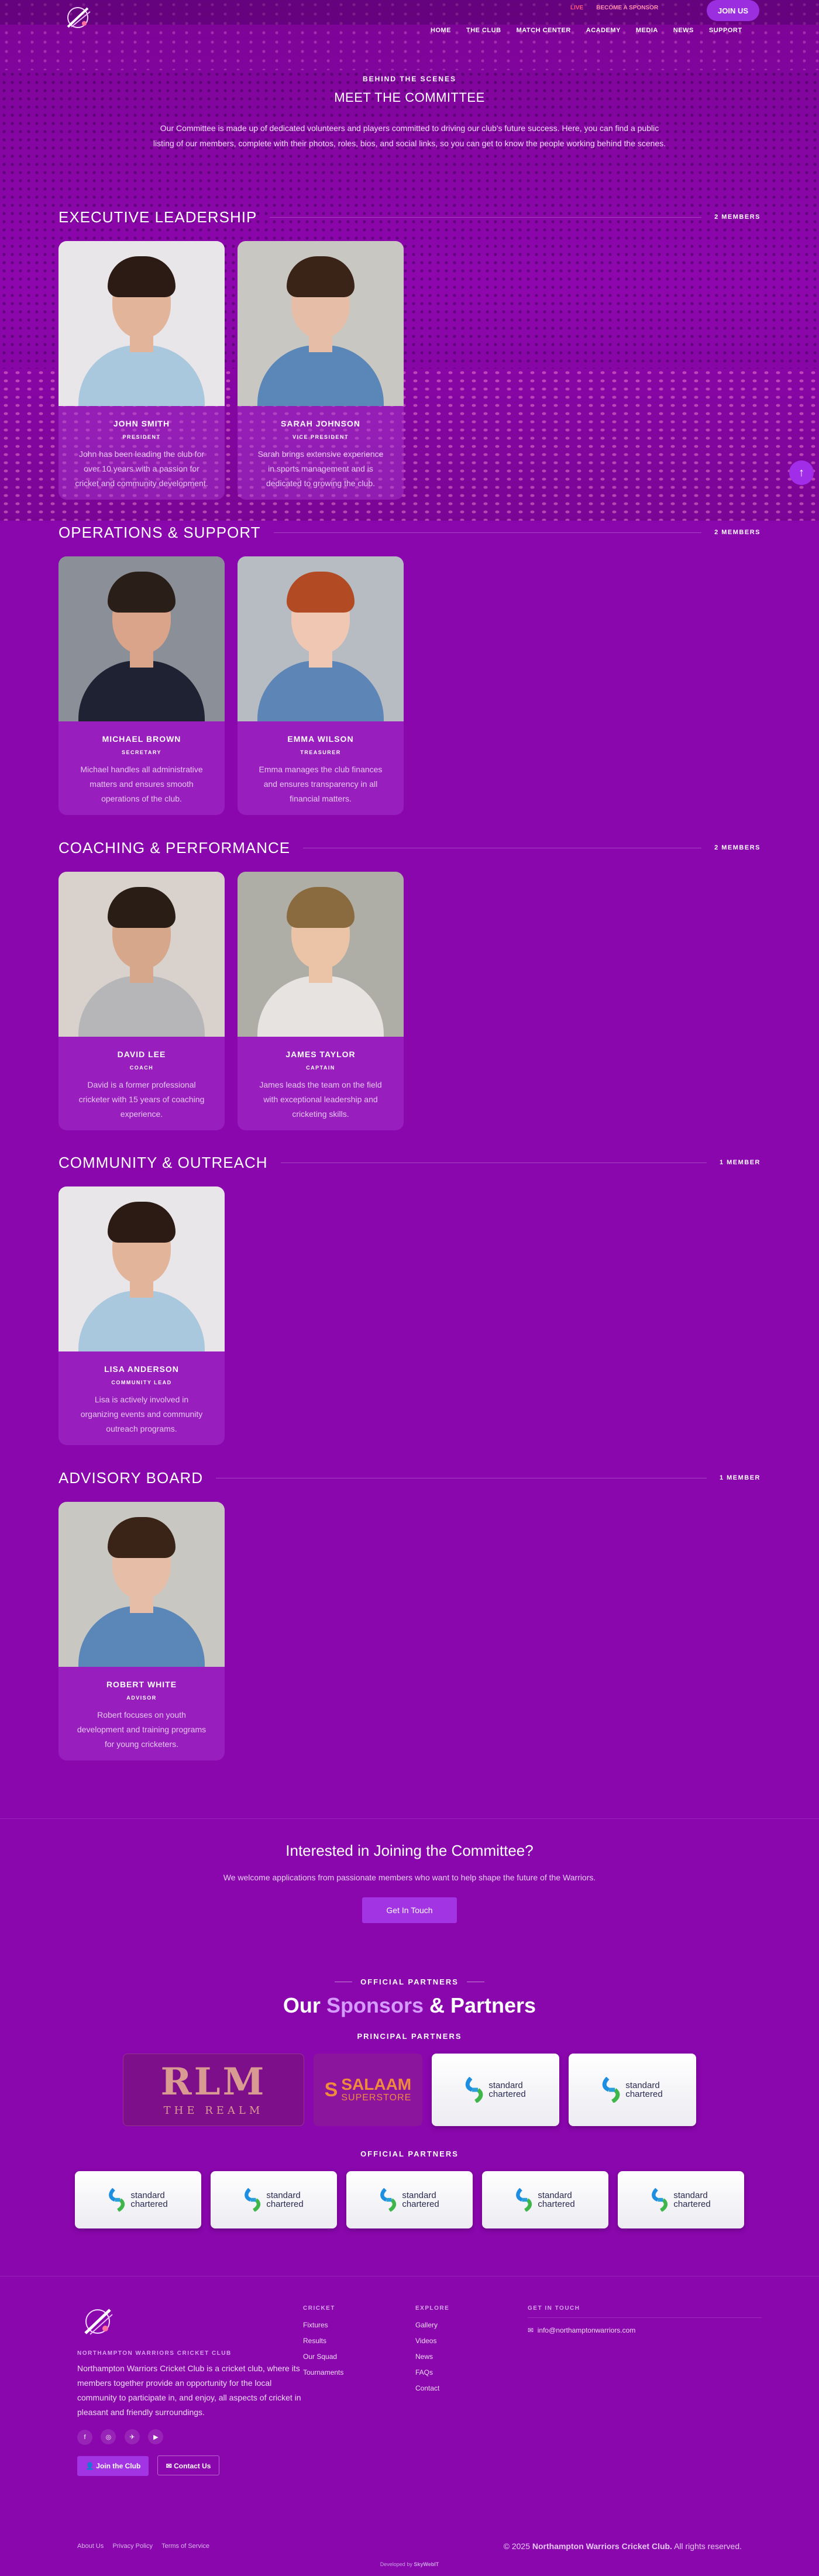  What do you see at coordinates (320, 424) in the screenshot?
I see `member-name: SARAH JOHNSON` at bounding box center [320, 424].